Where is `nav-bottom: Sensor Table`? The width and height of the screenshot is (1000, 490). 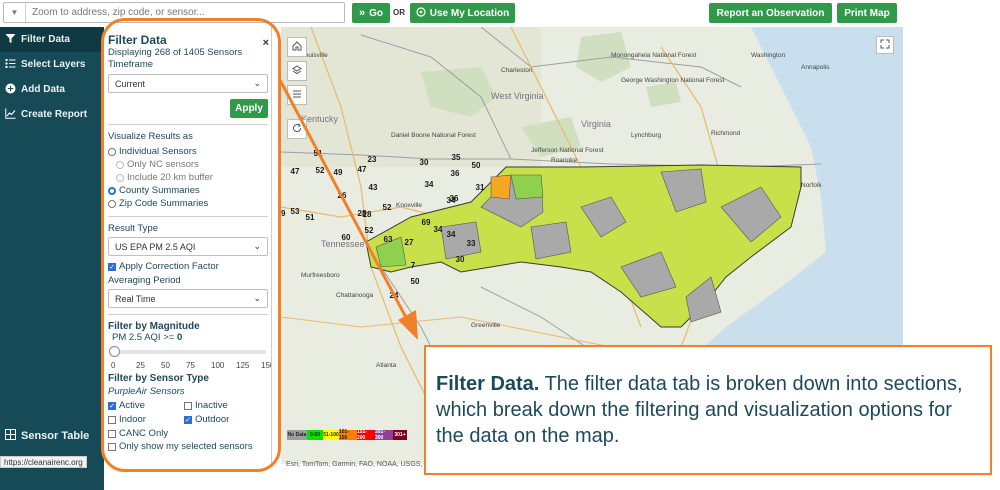 nav-bottom: Sensor Table is located at coordinates (52, 435).